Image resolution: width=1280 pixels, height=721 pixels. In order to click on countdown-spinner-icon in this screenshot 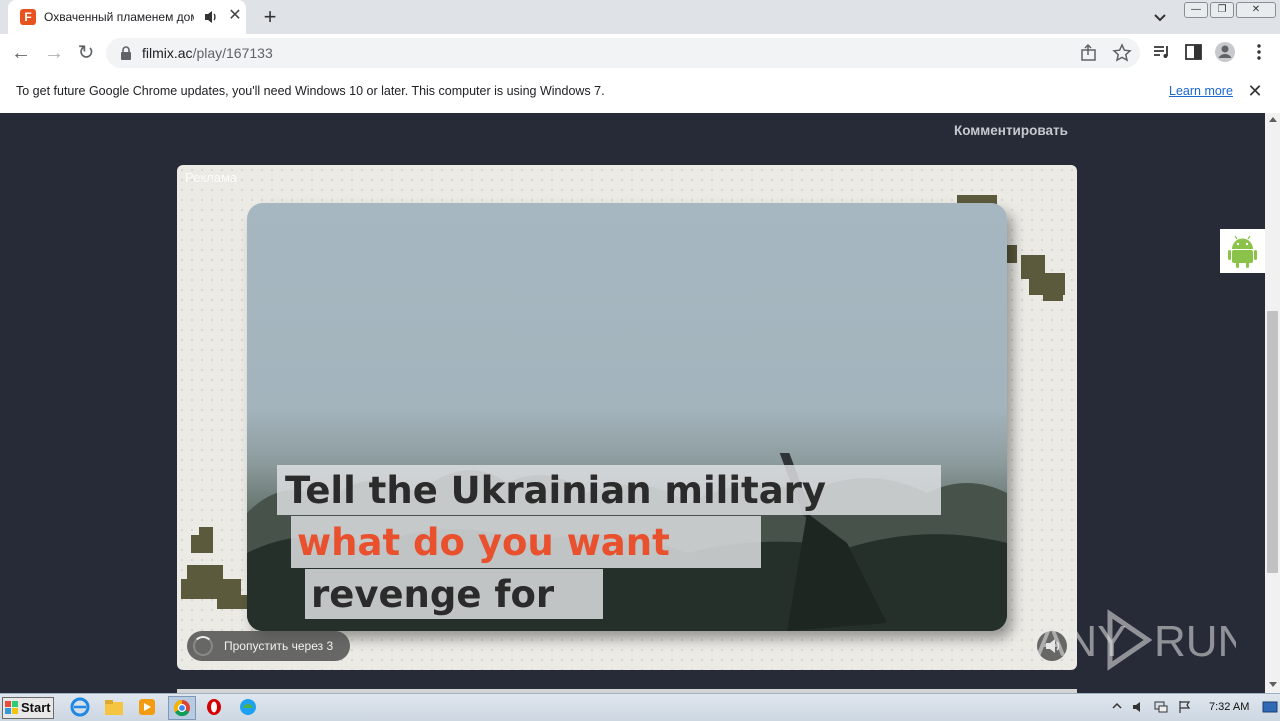, I will do `click(203, 646)`.